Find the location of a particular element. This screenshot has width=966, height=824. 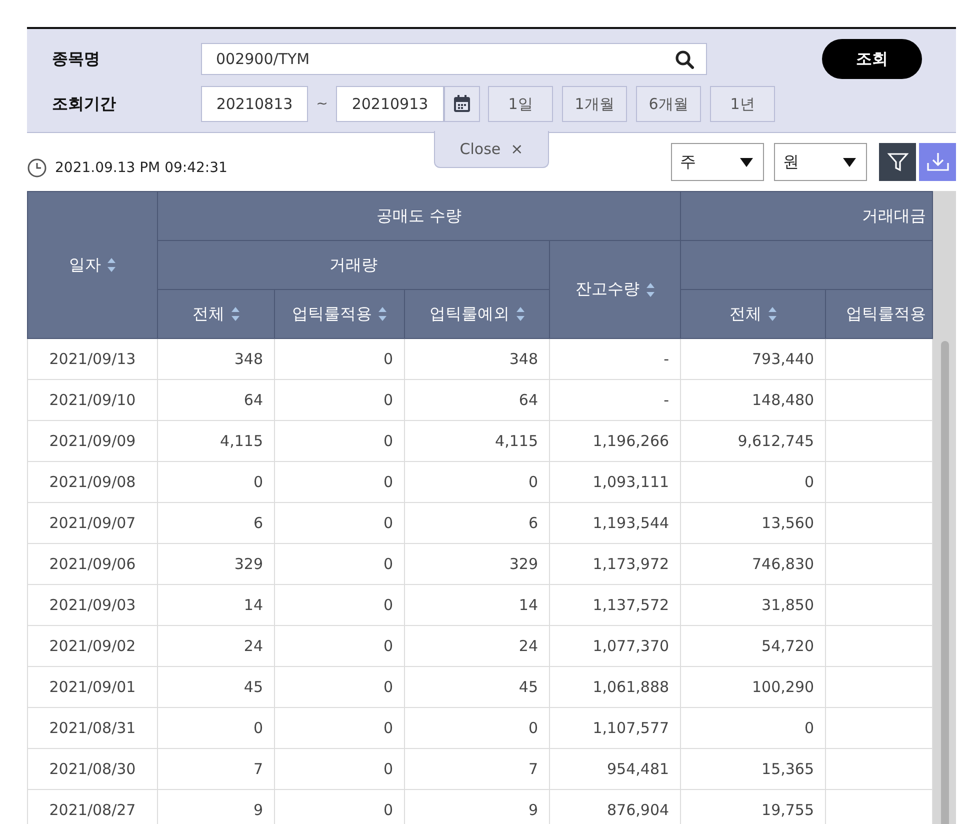

table-cell: 1,093,111 is located at coordinates (615, 482).